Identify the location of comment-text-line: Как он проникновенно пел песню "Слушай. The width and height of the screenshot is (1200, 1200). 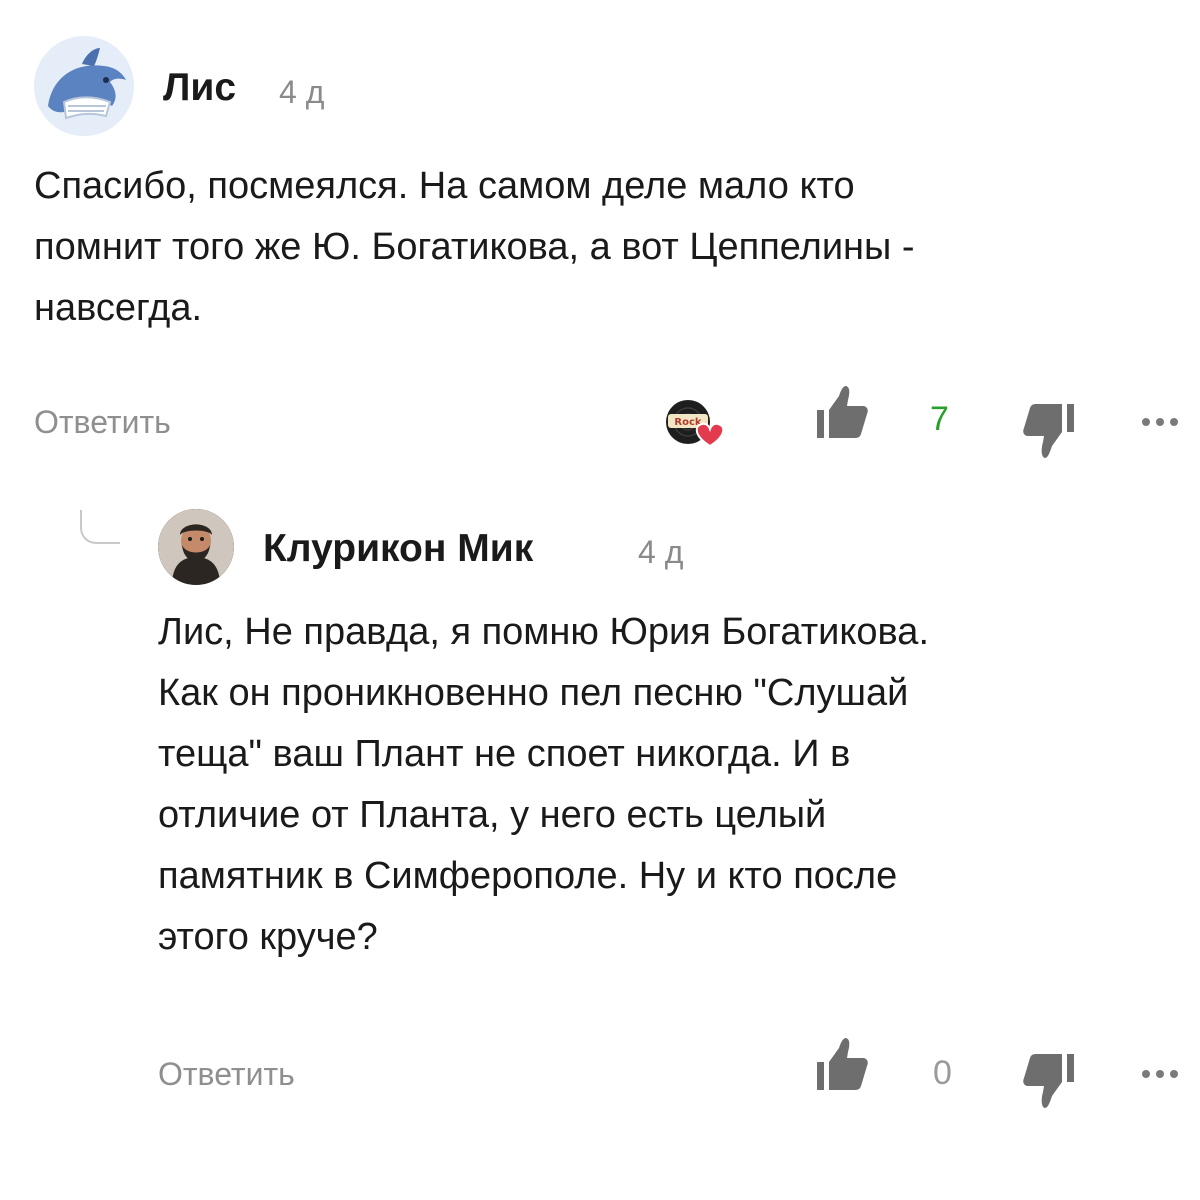
(533, 693).